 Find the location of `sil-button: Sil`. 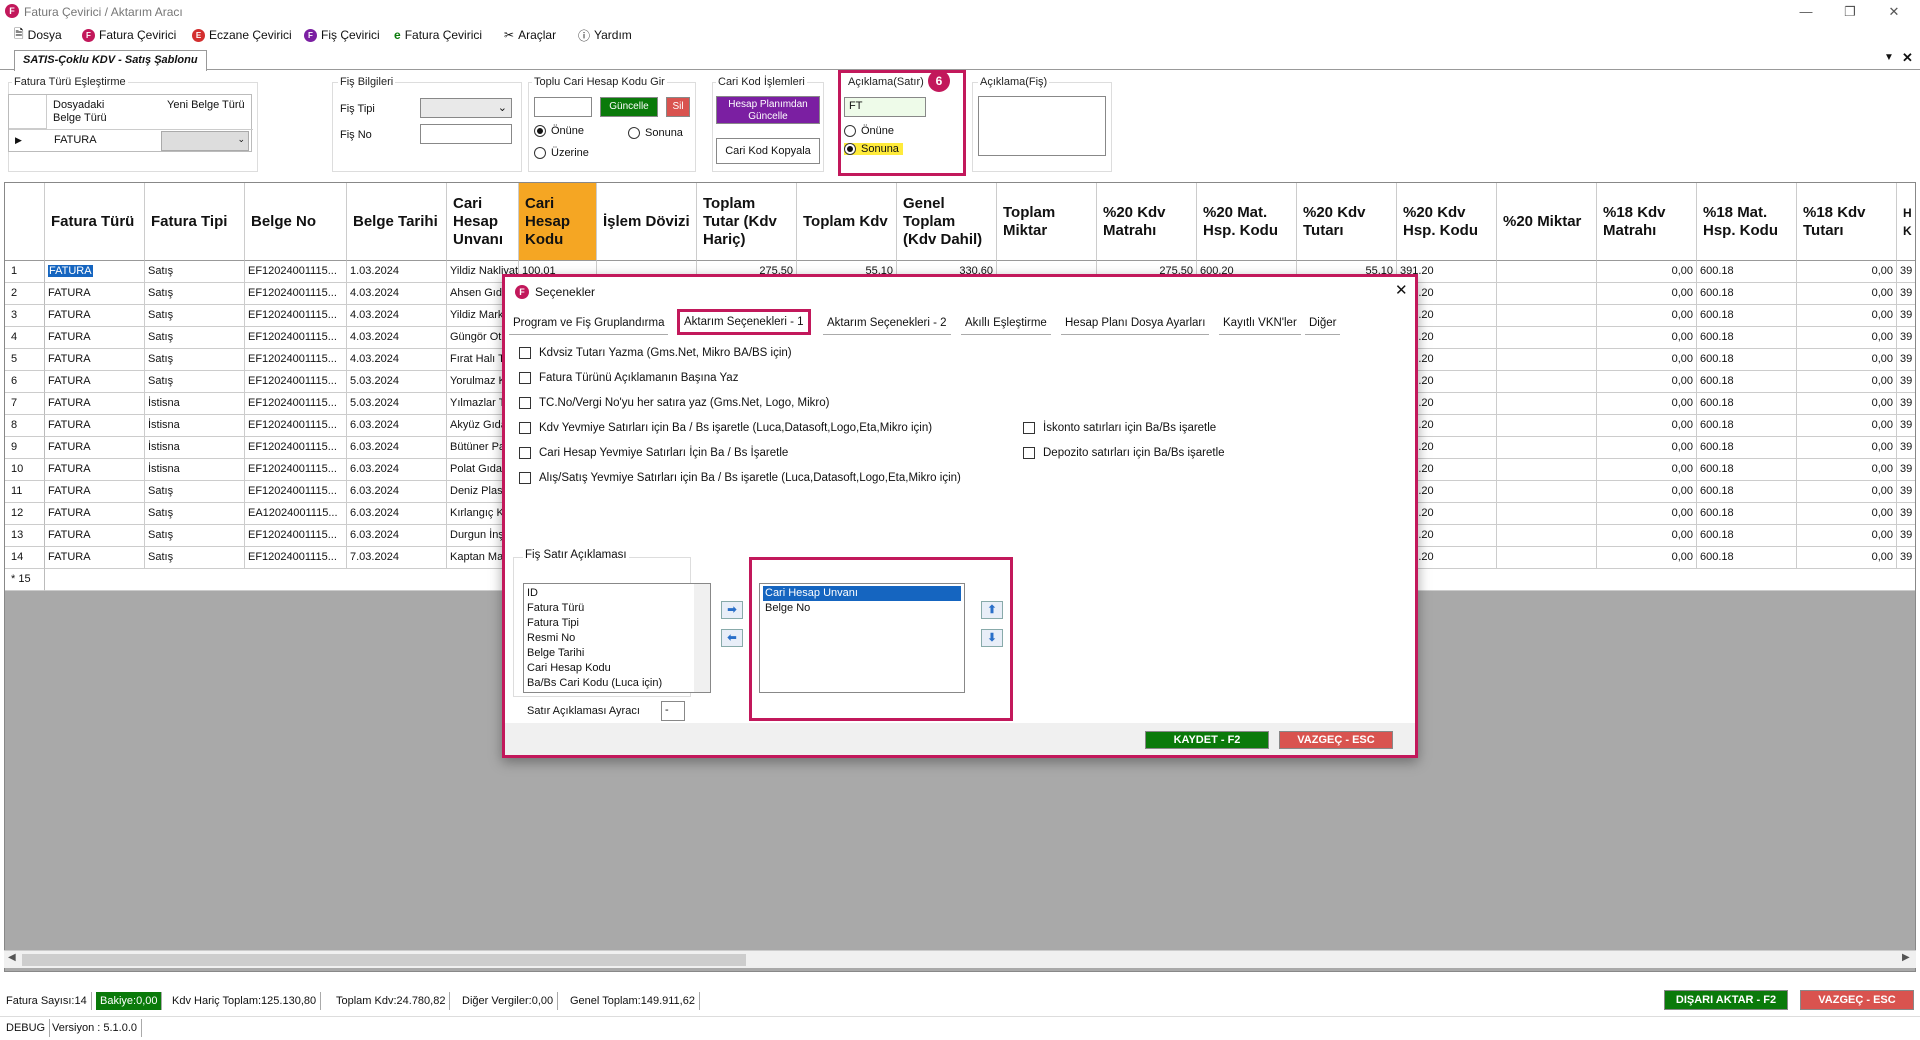

sil-button: Sil is located at coordinates (678, 107).